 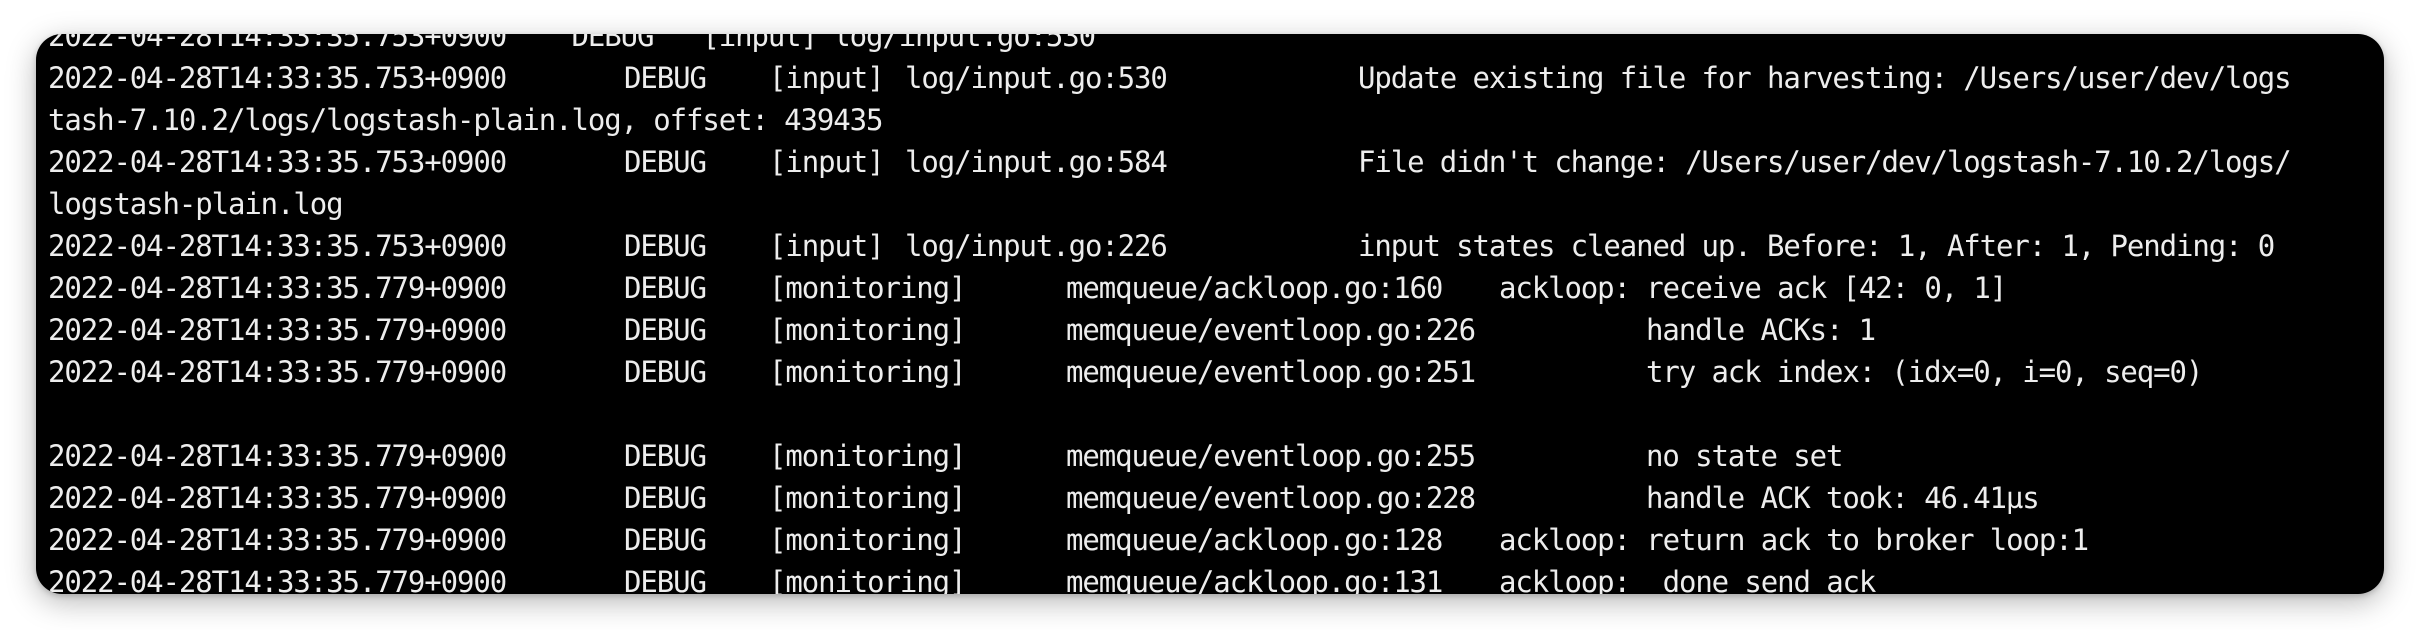 I want to click on log-message: ackloop: receive ack [42: 0, 1], so click(x=1753, y=288).